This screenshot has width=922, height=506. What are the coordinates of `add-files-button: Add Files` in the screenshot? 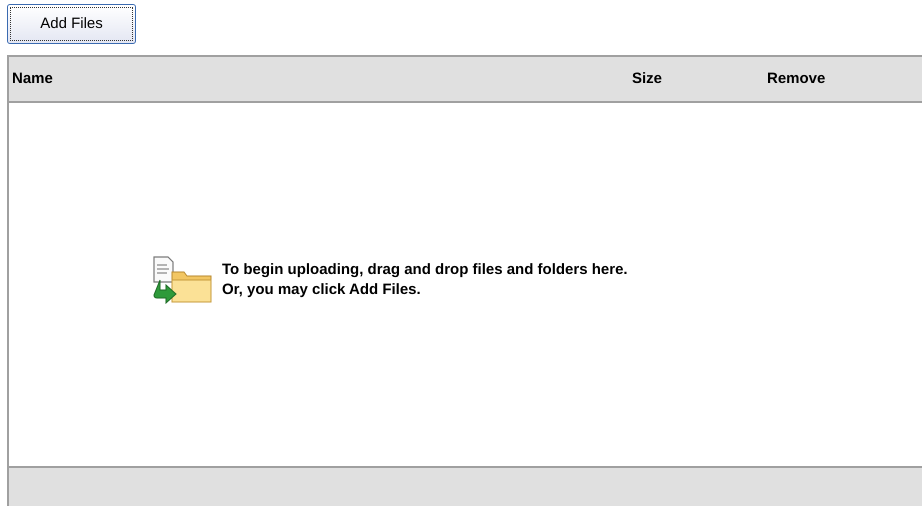 It's located at (71, 24).